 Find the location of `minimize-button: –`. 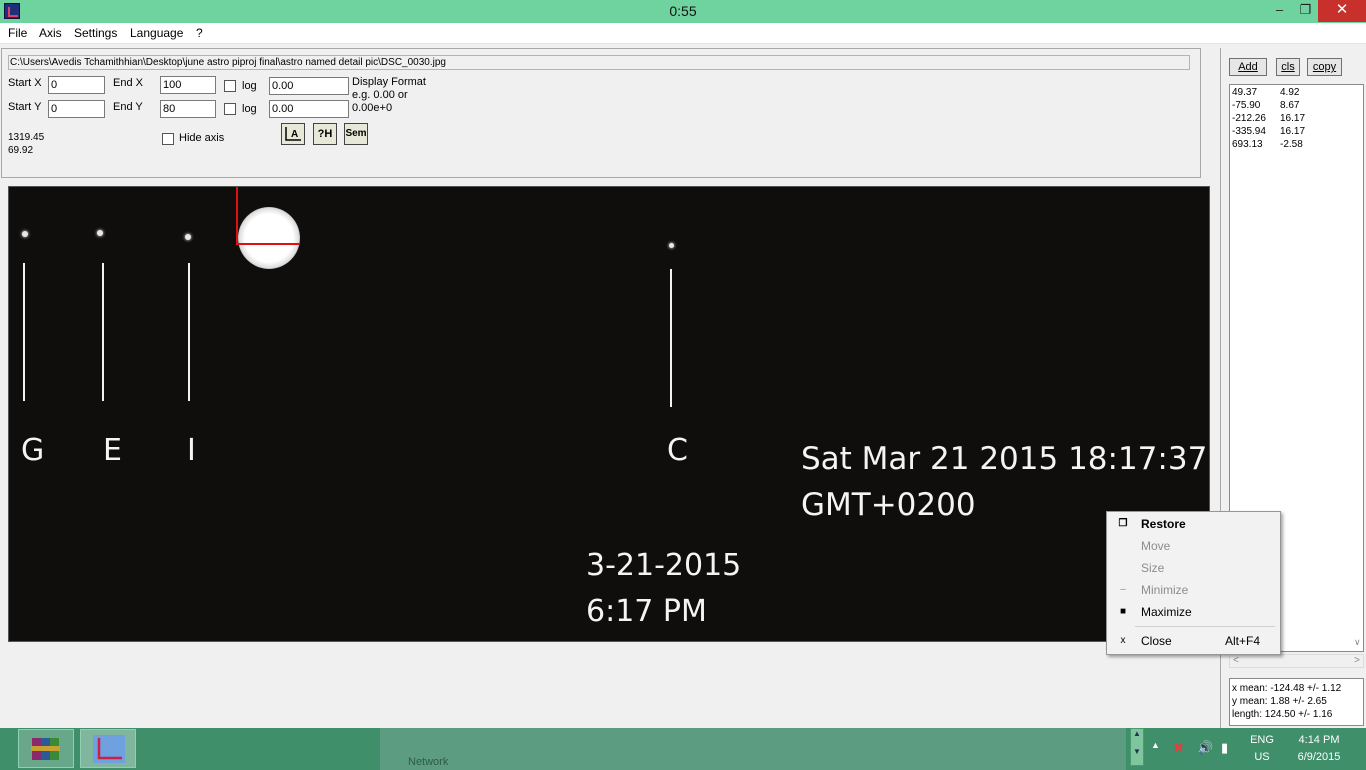

minimize-button: – is located at coordinates (1279, 11).